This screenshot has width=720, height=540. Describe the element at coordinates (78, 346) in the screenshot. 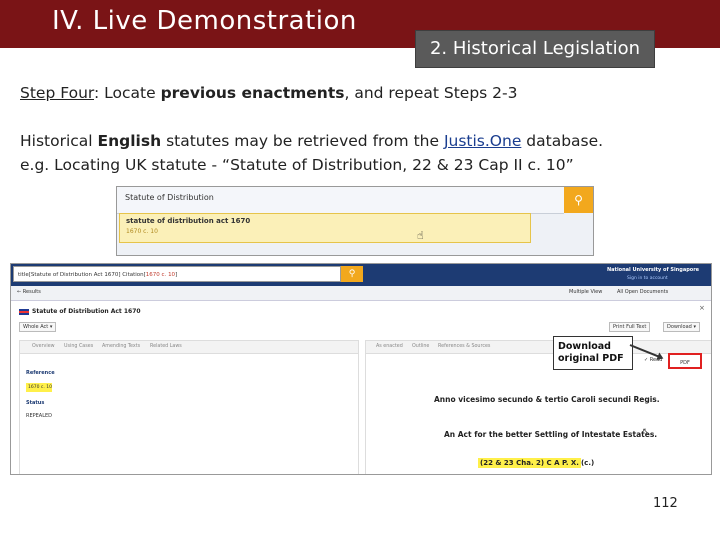

I see `tab-using-cases: Using Cases` at that location.